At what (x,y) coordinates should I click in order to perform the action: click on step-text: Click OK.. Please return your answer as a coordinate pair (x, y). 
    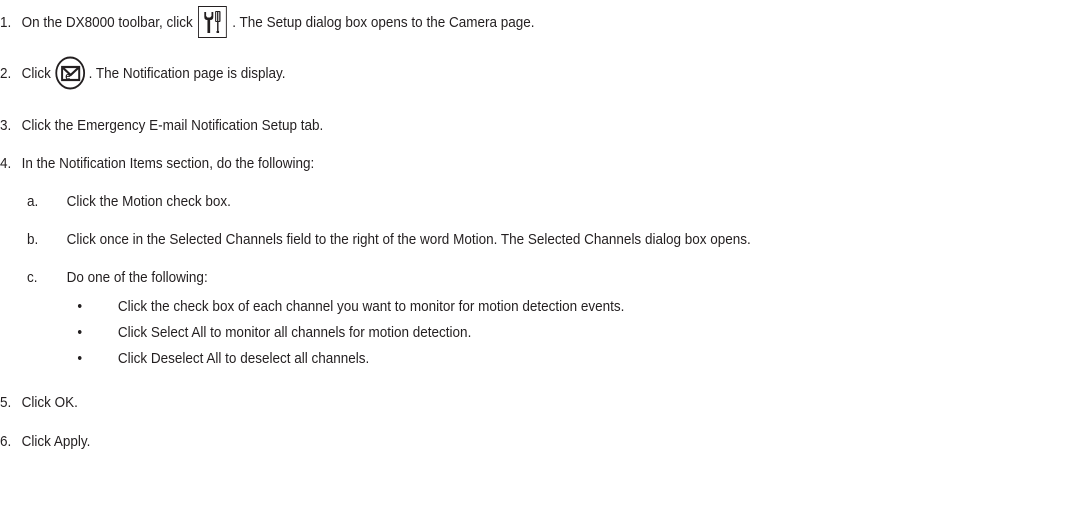
    Looking at the image, I should click on (49, 402).